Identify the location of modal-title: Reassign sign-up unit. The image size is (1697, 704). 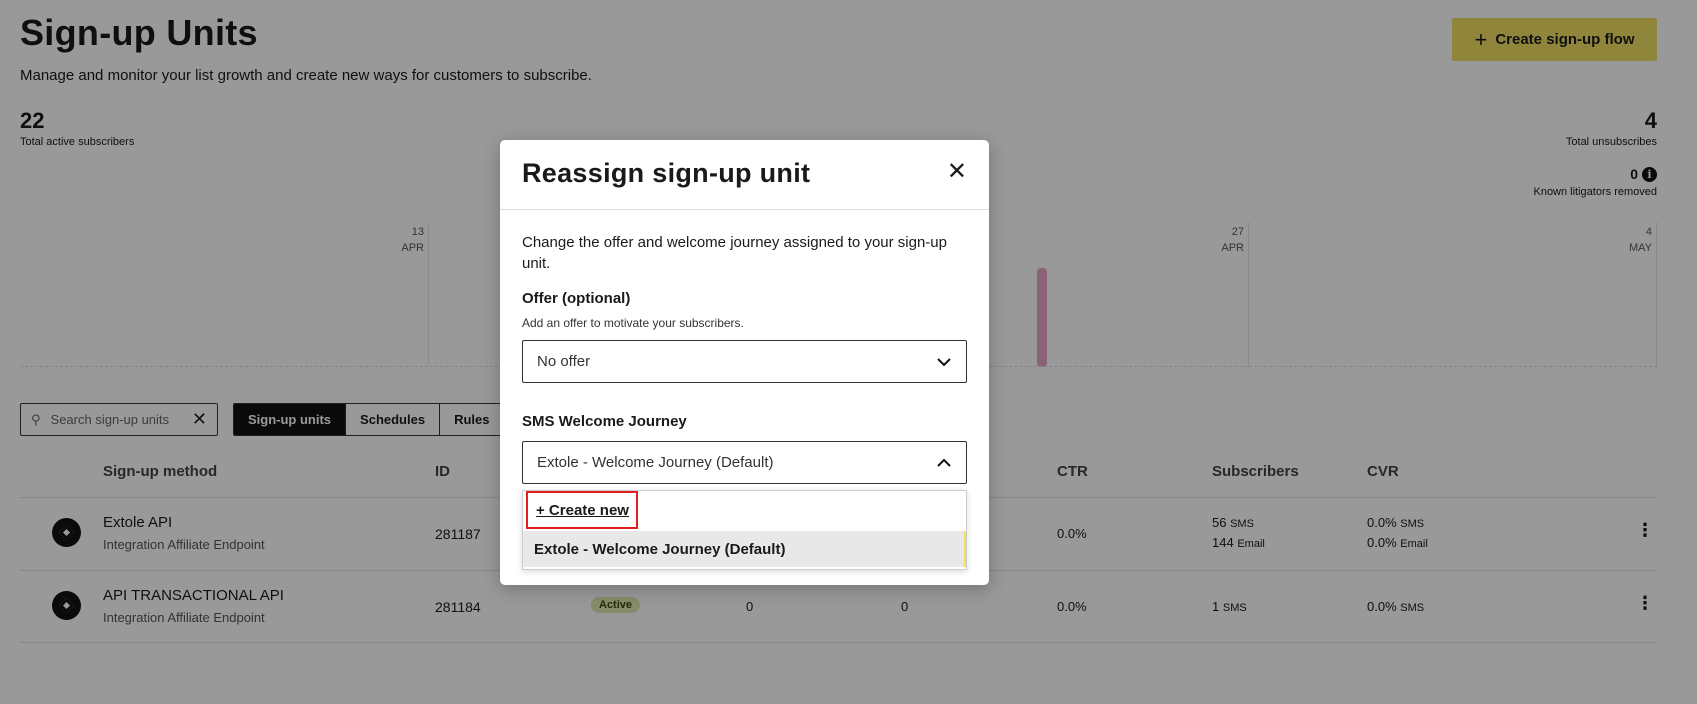
(666, 173).